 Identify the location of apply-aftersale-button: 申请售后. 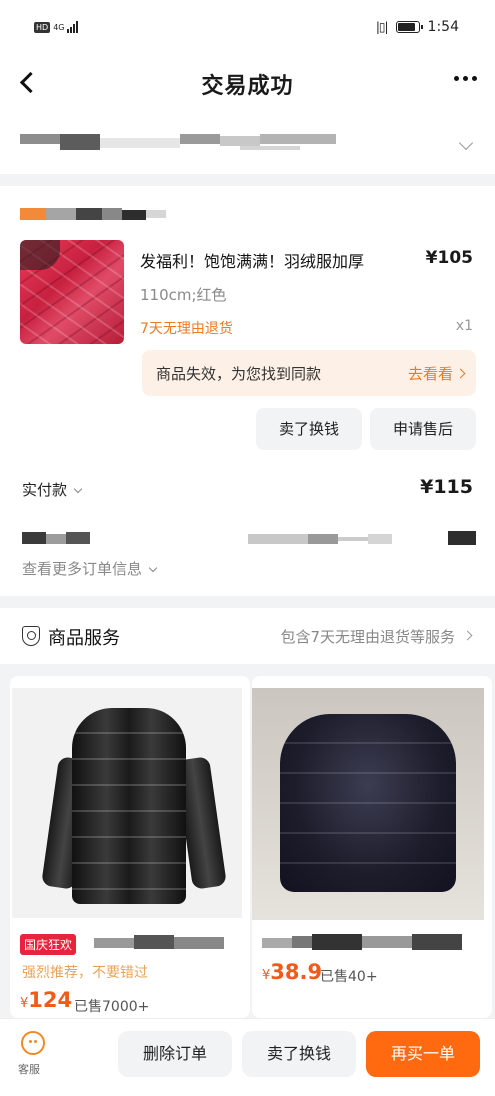
(423, 429).